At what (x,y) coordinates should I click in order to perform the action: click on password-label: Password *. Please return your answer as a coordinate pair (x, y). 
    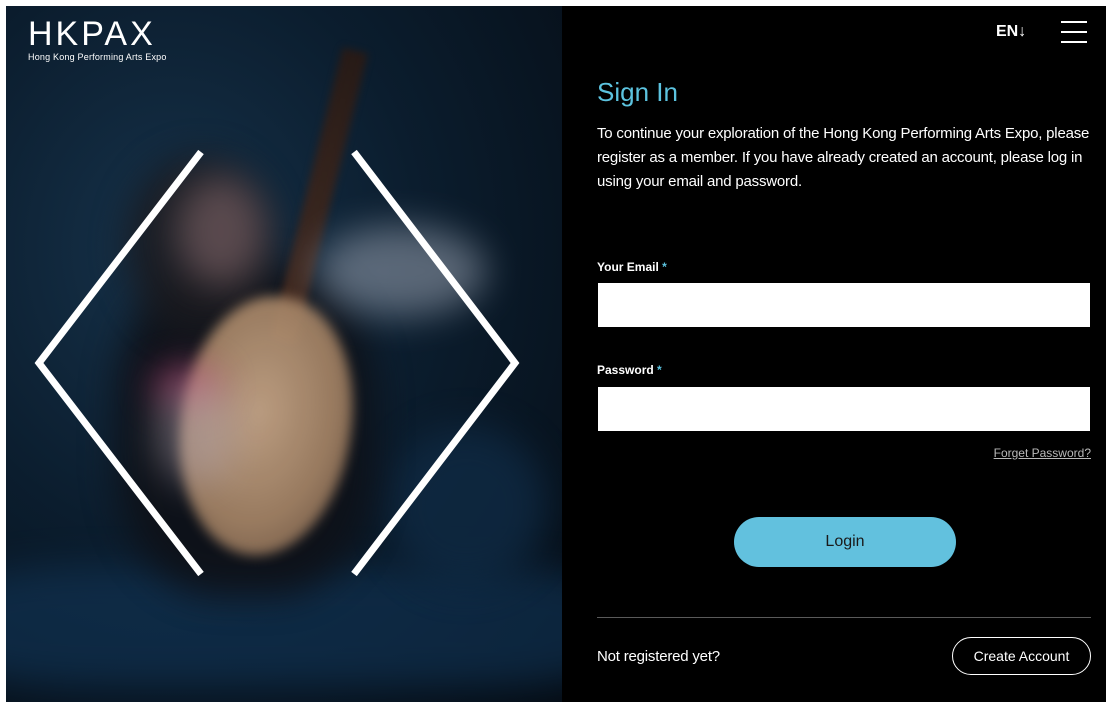
    Looking at the image, I should click on (629, 370).